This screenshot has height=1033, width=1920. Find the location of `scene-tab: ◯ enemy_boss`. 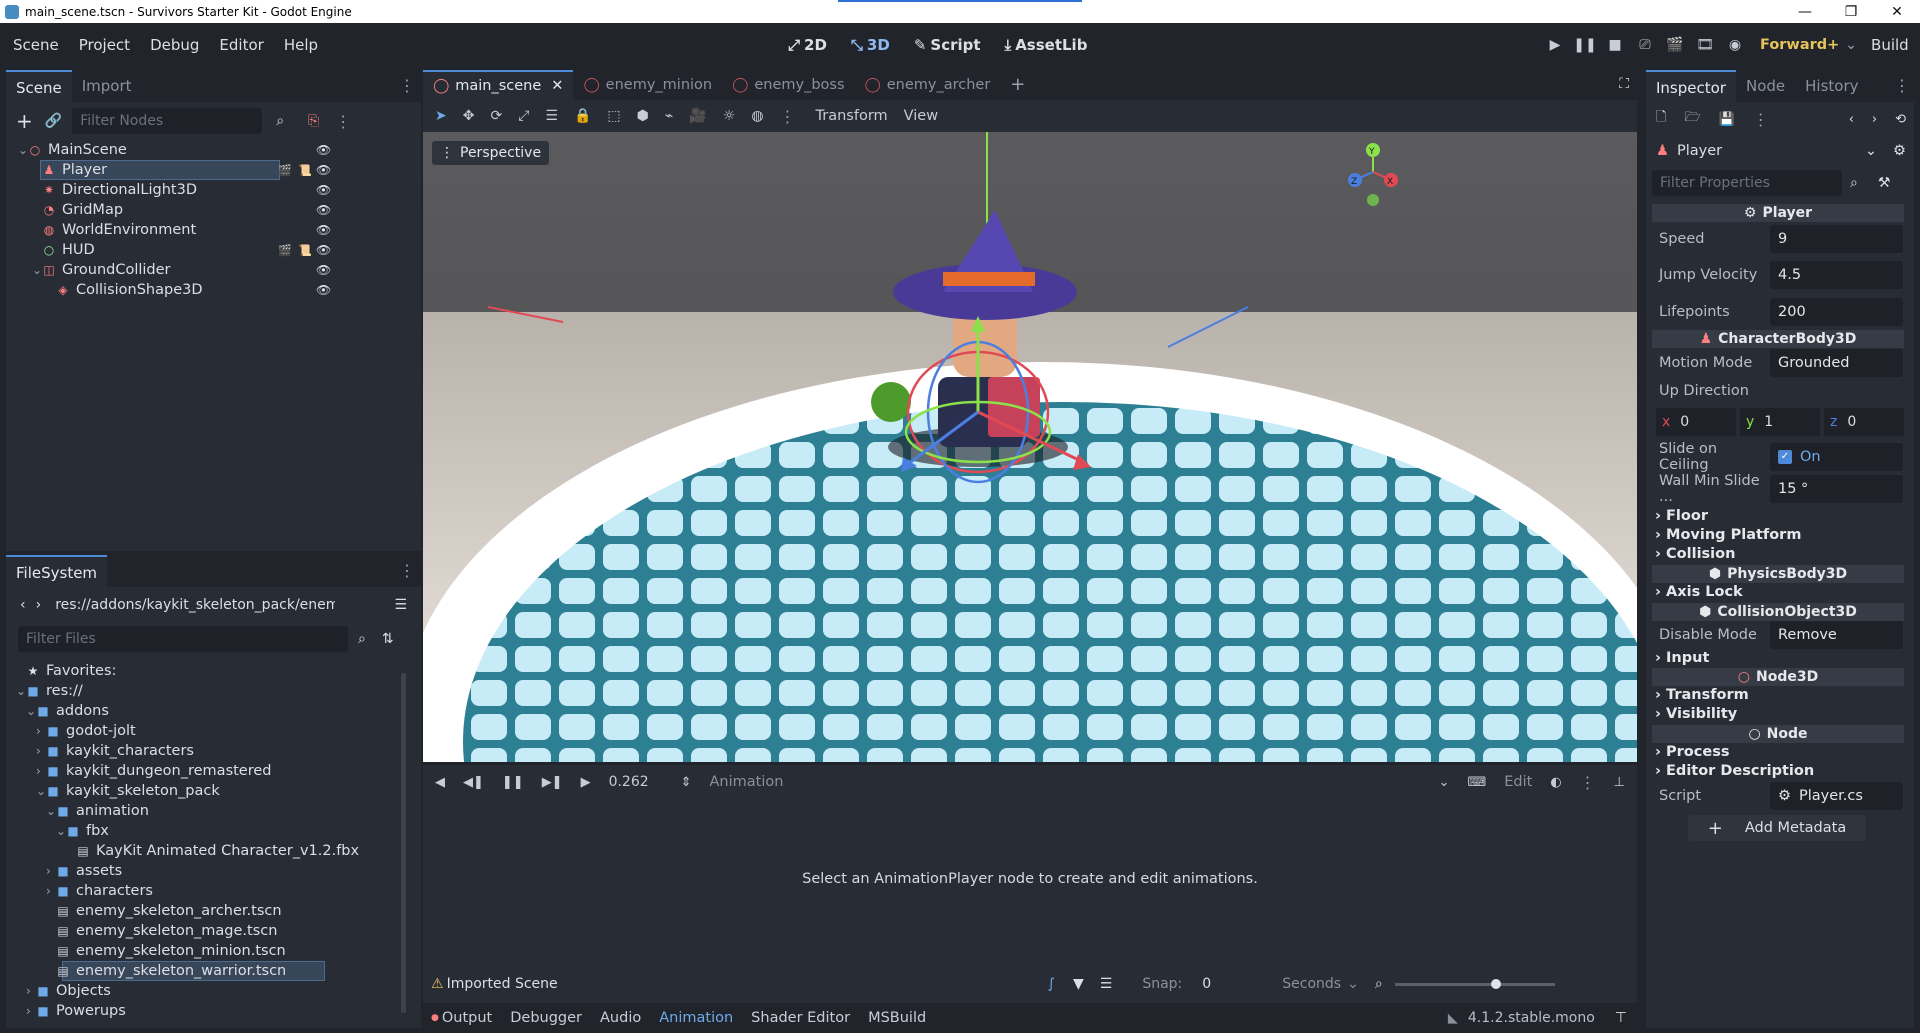

scene-tab: ◯ enemy_boss is located at coordinates (788, 85).